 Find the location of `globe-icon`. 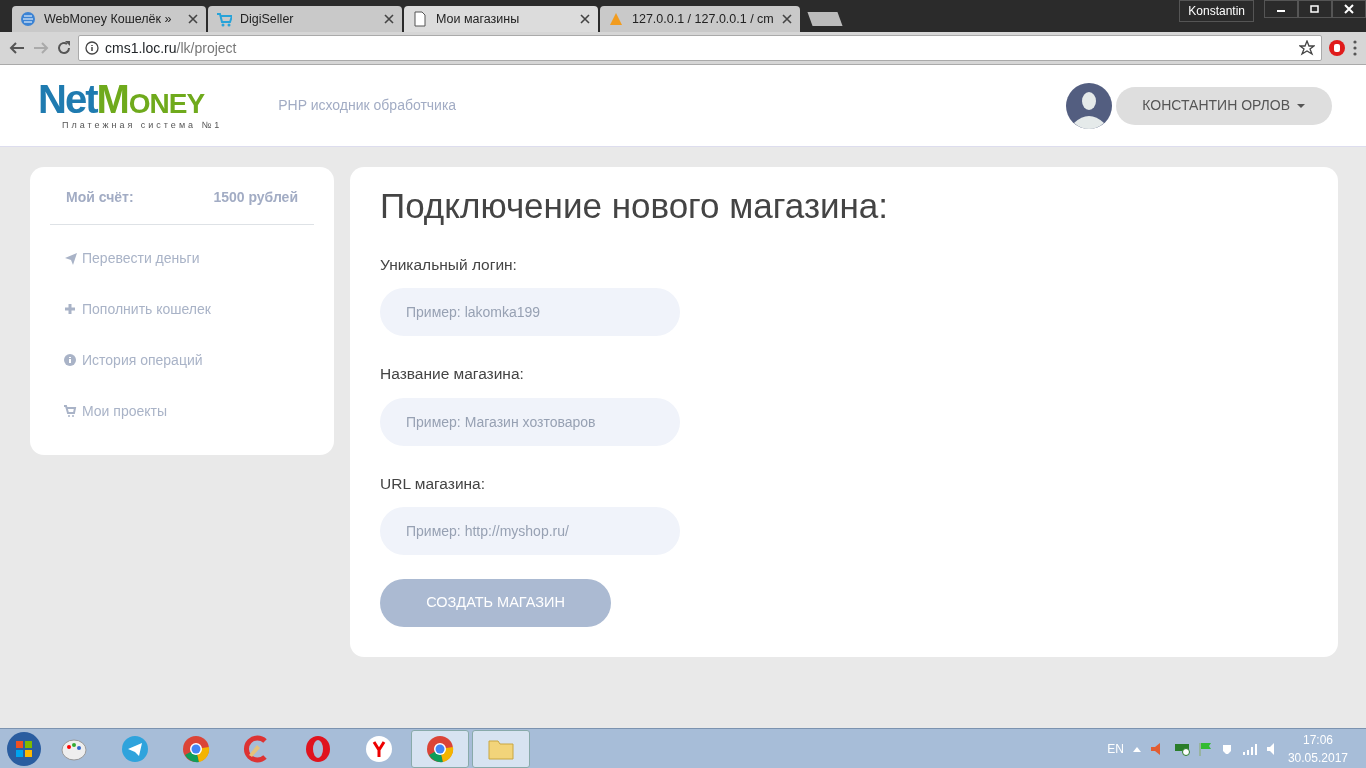

globe-icon is located at coordinates (28, 19).